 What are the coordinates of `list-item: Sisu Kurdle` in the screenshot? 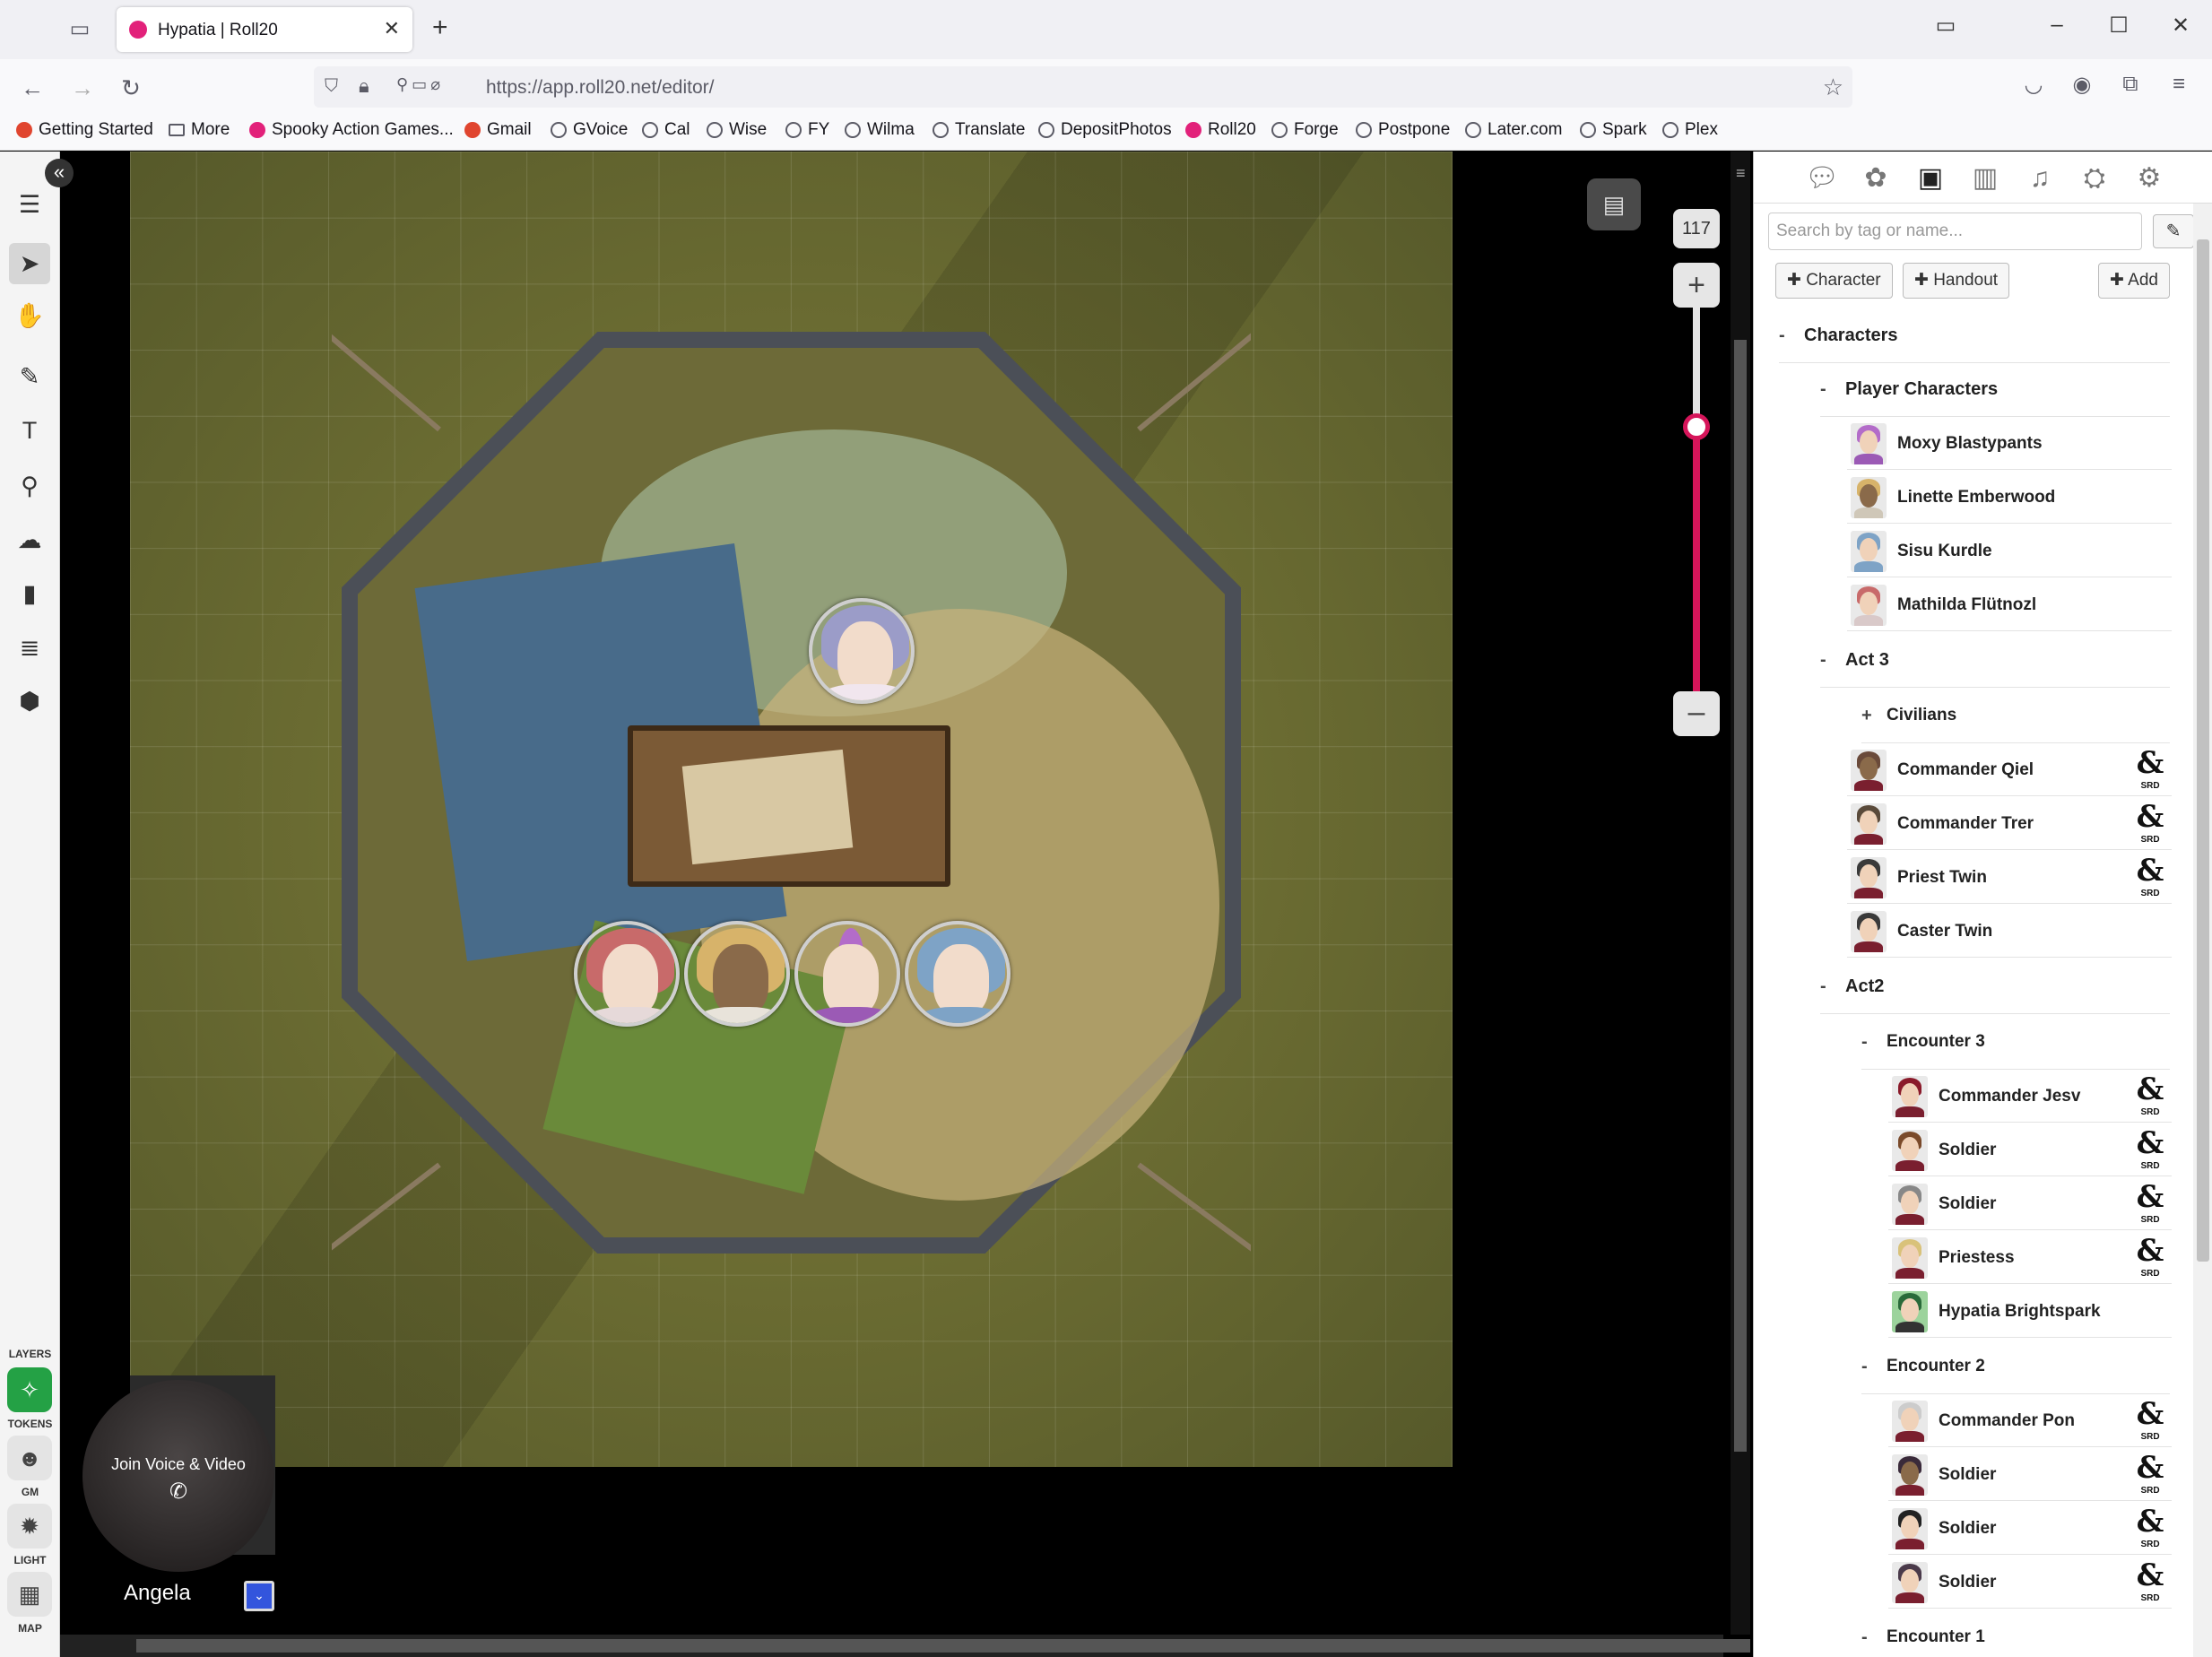 It's located at (2009, 551).